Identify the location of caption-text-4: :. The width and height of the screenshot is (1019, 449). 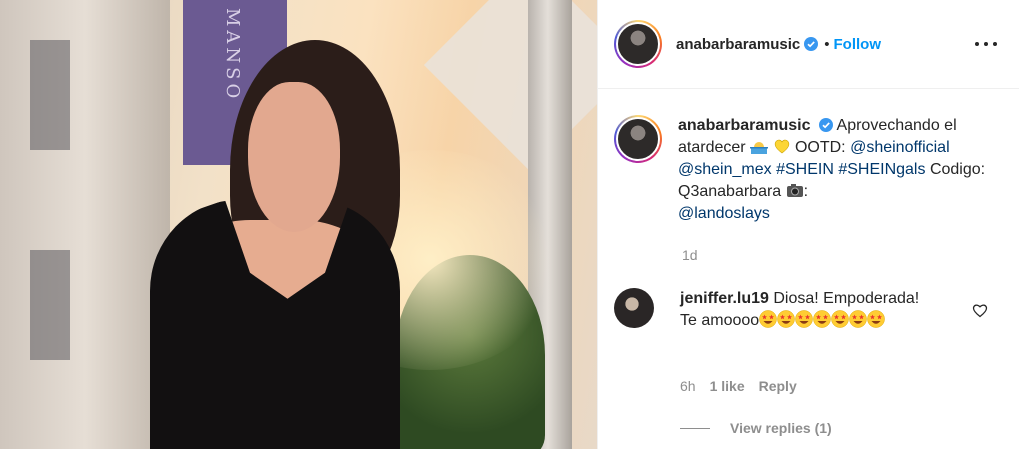
(806, 191).